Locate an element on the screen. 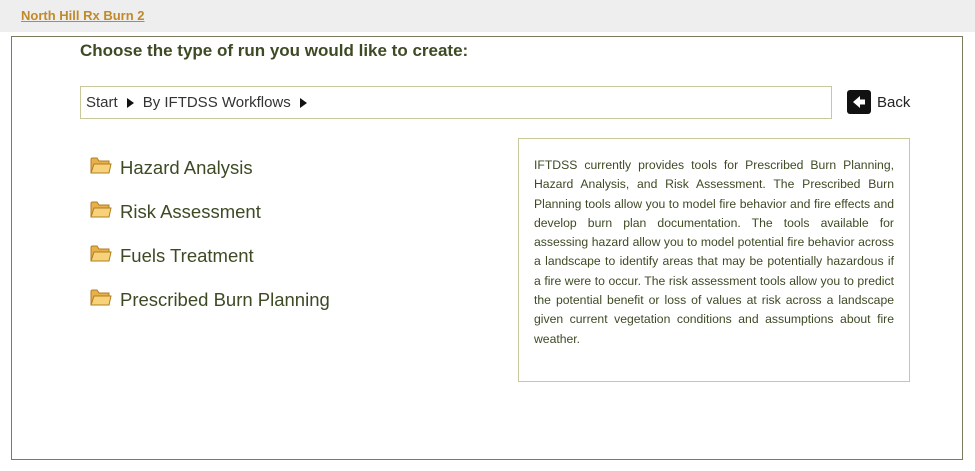 Image resolution: width=975 pixels, height=471 pixels. folder-item-risk-assessment: Risk Assessment is located at coordinates (210, 212).